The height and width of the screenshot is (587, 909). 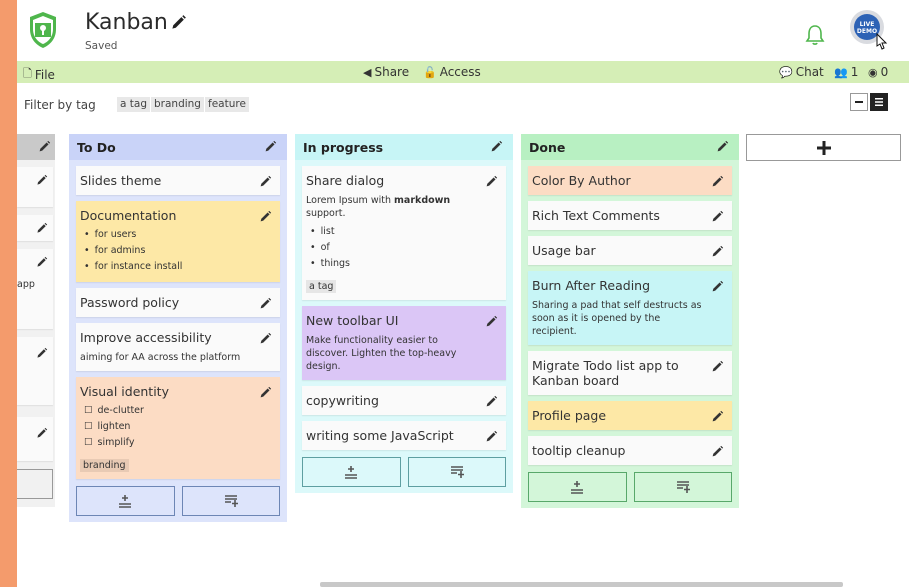 What do you see at coordinates (178, 147) in the screenshot?
I see `column-header: To Do` at bounding box center [178, 147].